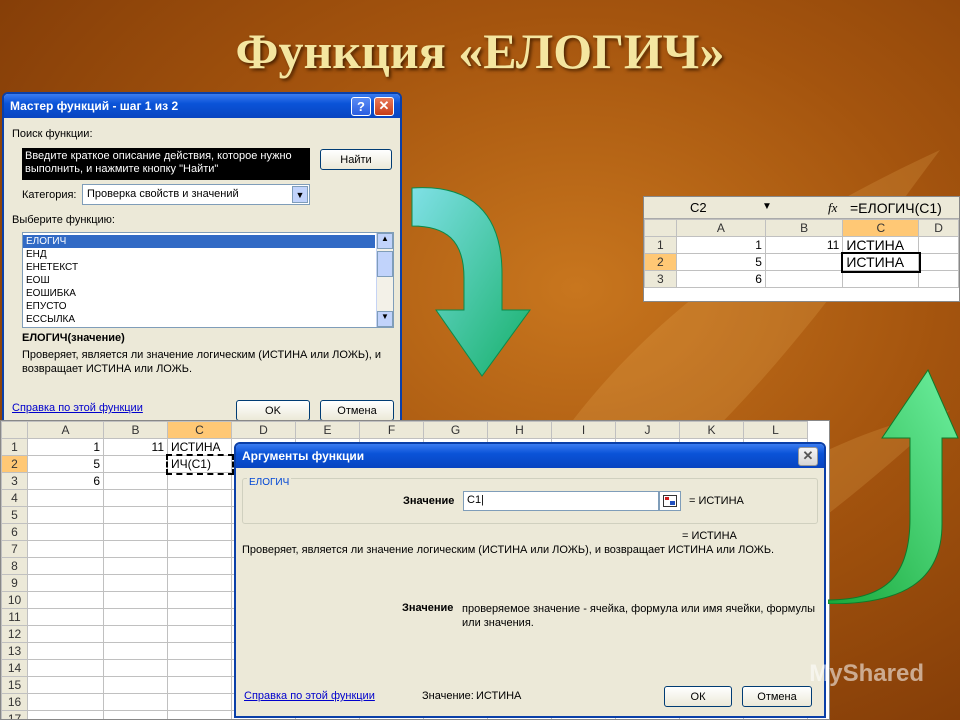  Describe the element at coordinates (199, 319) in the screenshot. I see `function-list-item: ЕССЫЛКА` at that location.